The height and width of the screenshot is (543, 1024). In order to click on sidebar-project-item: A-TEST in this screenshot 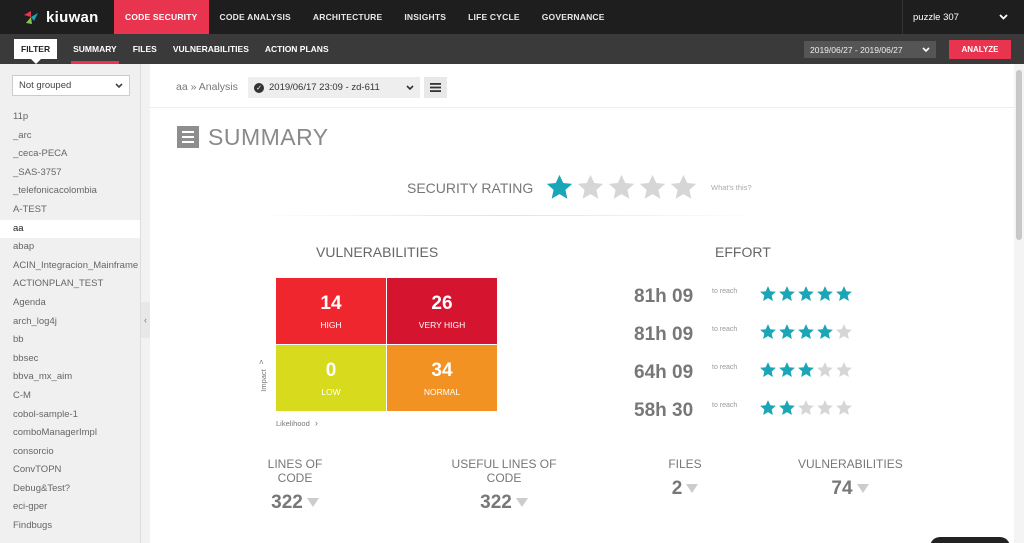, I will do `click(70, 210)`.